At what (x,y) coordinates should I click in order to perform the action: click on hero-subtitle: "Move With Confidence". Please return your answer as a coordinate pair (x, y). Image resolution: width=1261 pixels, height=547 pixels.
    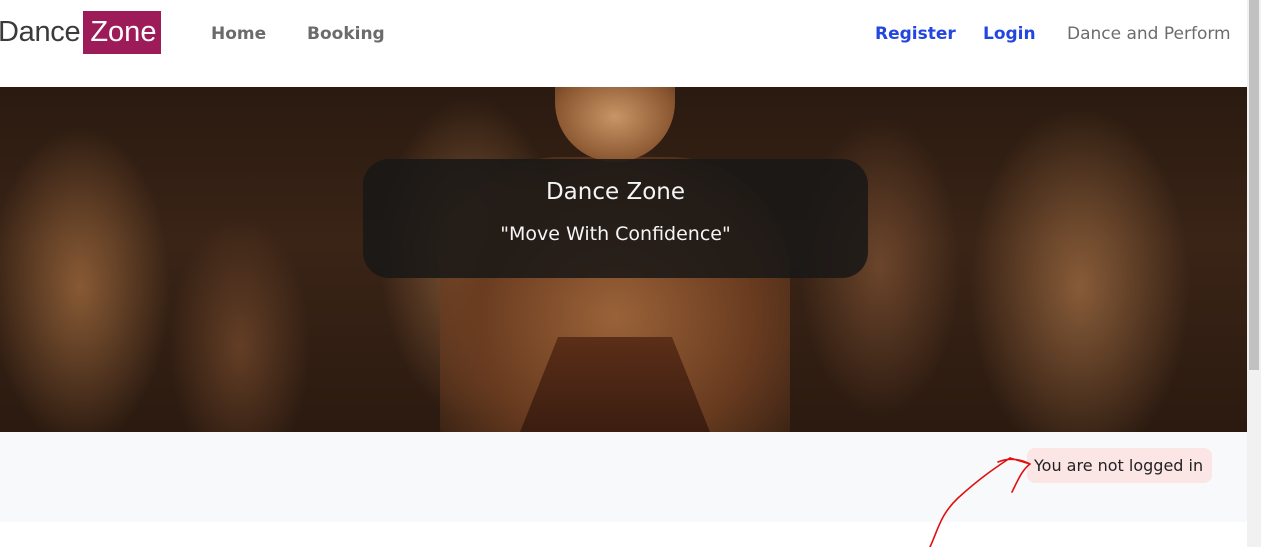
    Looking at the image, I should click on (615, 234).